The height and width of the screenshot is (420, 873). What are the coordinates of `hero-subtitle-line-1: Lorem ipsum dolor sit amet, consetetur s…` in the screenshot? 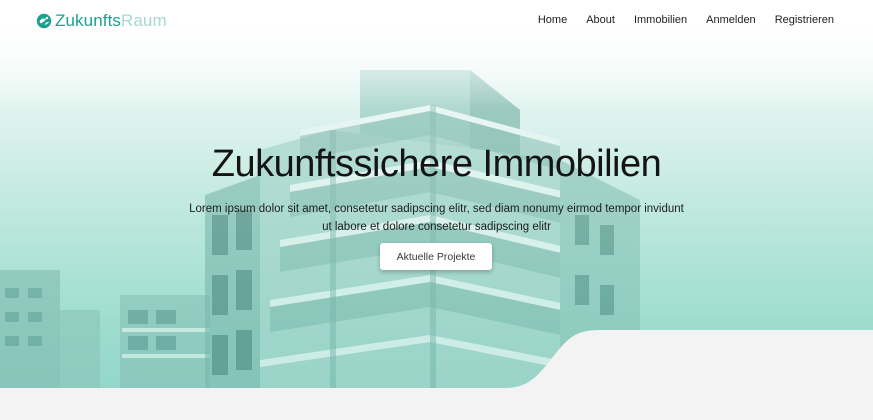 It's located at (436, 209).